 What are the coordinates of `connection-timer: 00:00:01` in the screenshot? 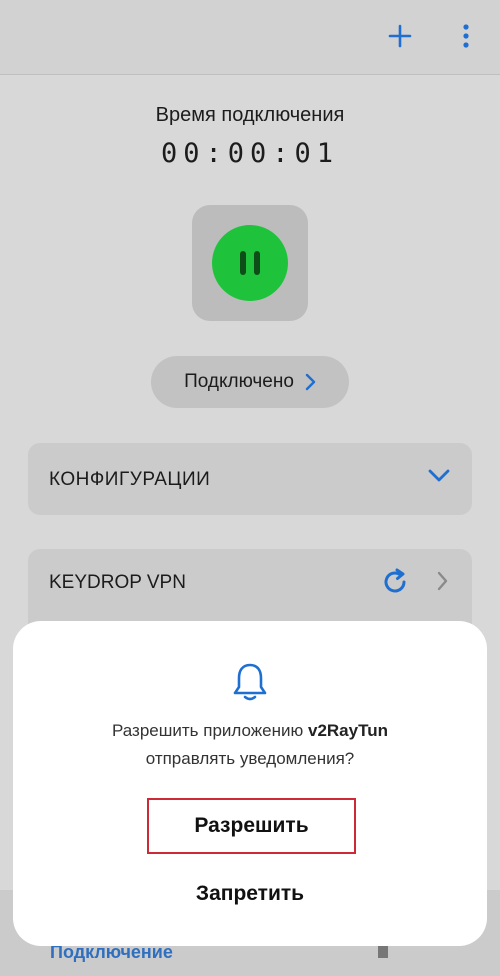 It's located at (250, 153).